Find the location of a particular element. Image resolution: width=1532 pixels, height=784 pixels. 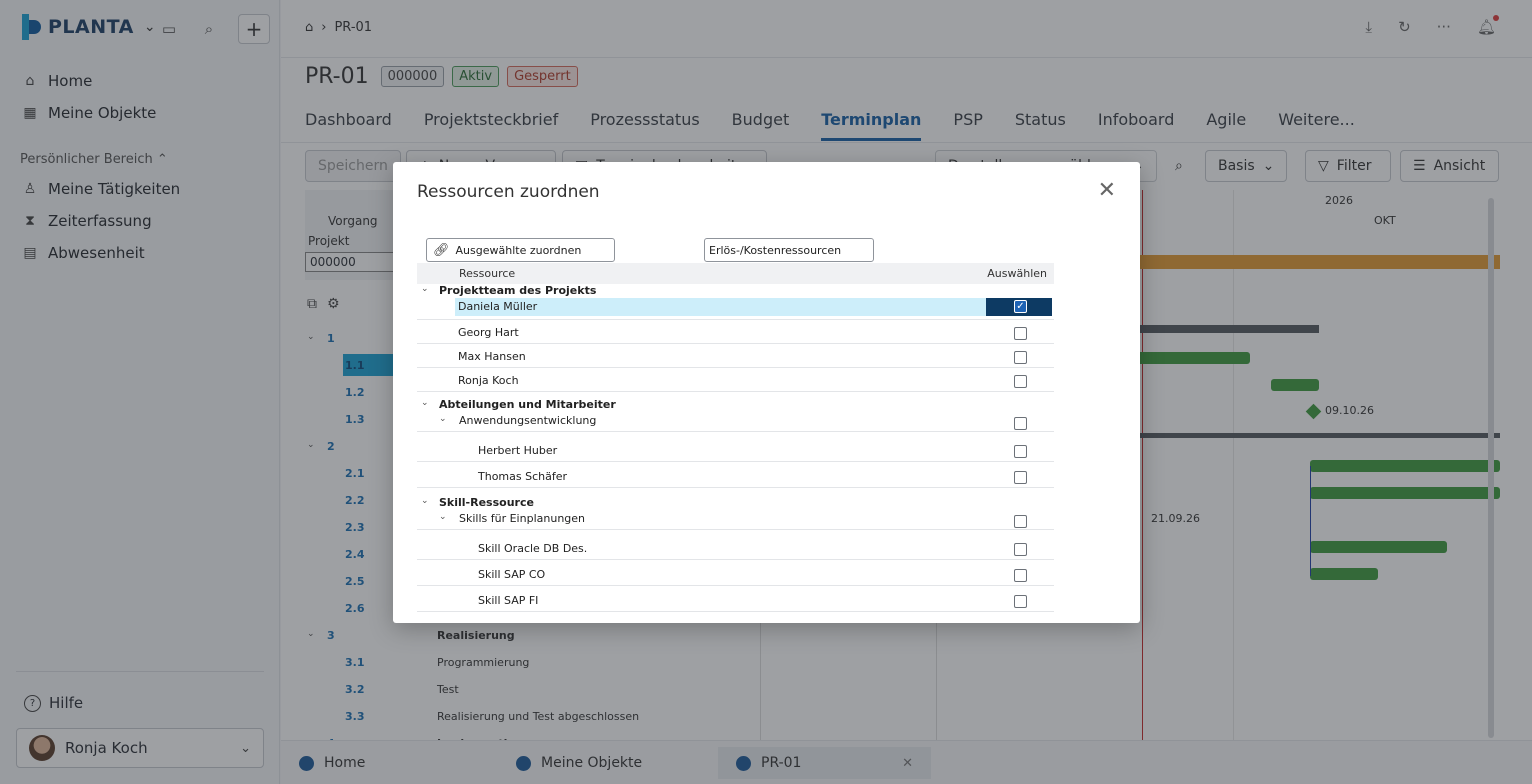

resource-label: Skill SAP CO is located at coordinates (512, 574).